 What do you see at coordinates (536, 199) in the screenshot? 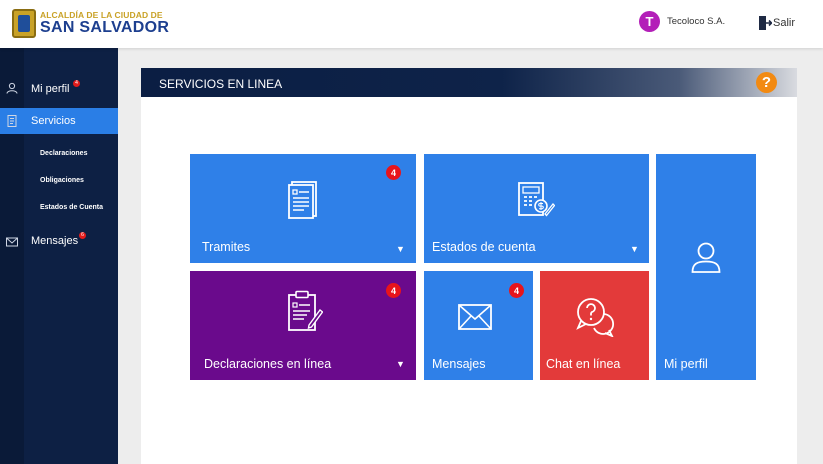
I see `account-statement-icon` at bounding box center [536, 199].